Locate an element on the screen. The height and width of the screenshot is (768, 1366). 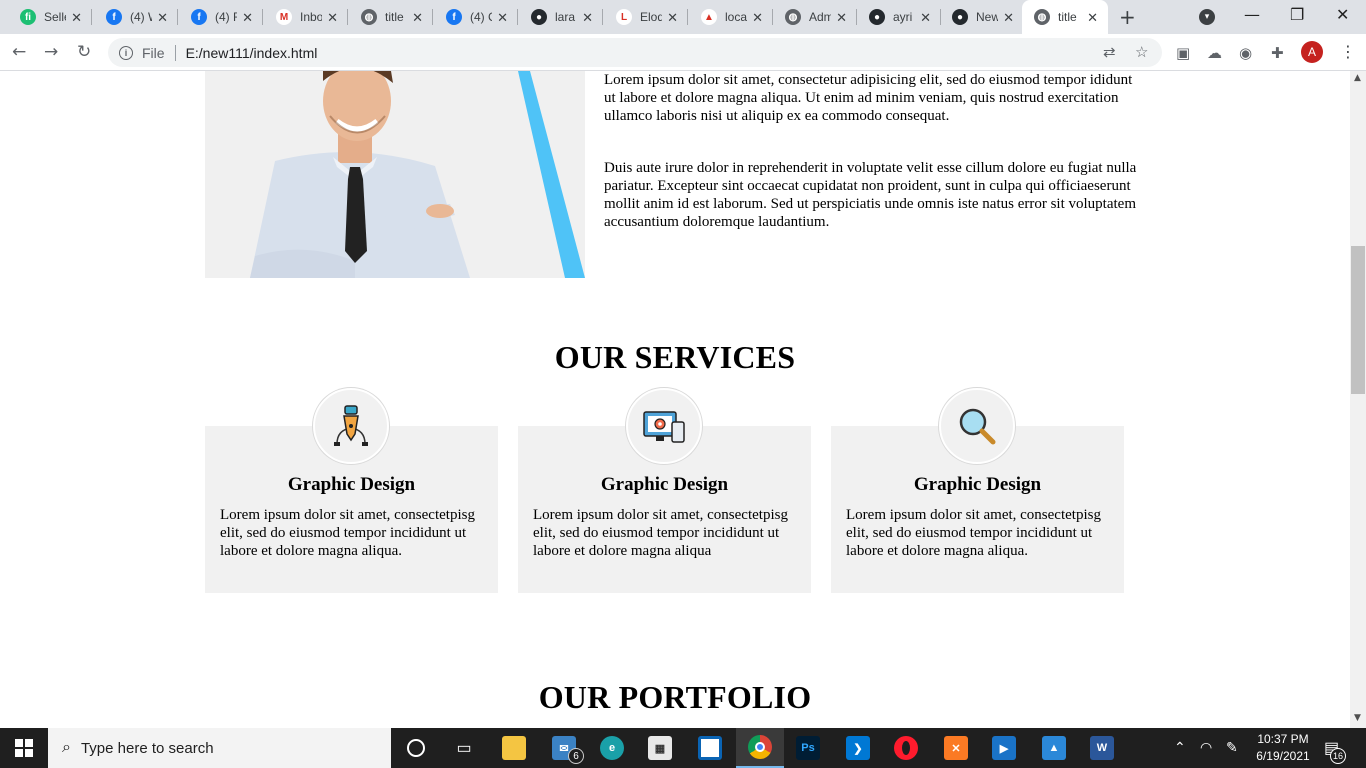
clock-date: 6/19/2021 is located at coordinates (1283, 756).